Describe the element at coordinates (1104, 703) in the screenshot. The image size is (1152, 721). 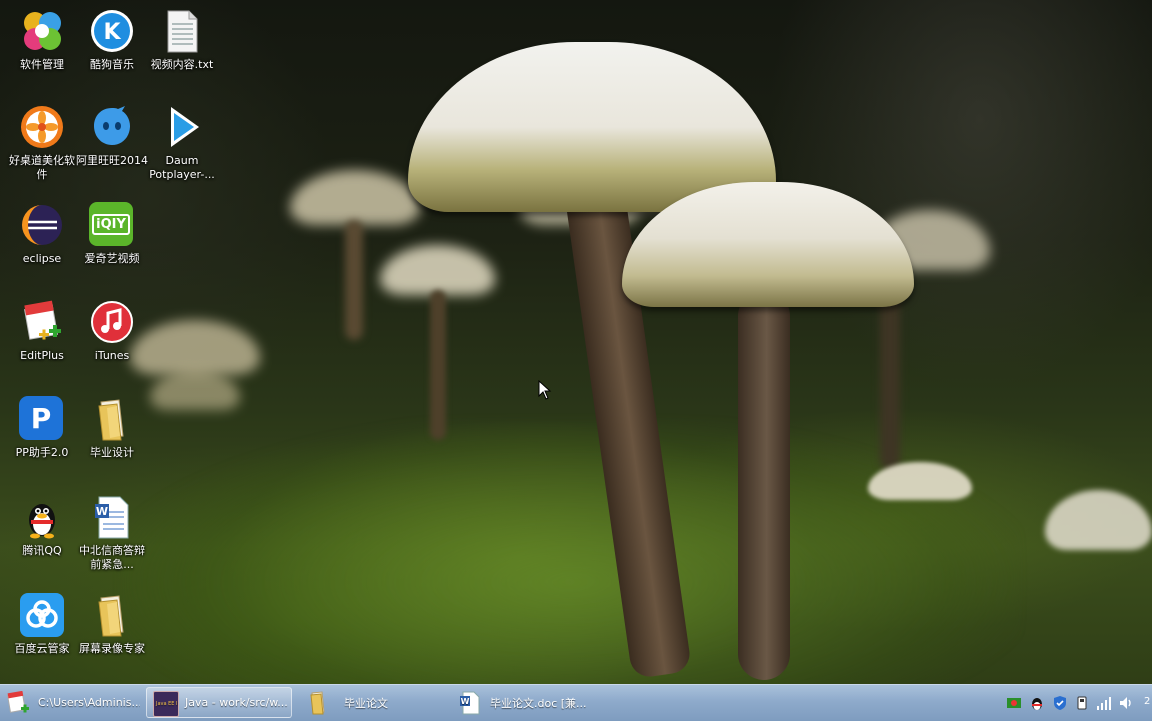
I see `signal-bars-icon` at that location.